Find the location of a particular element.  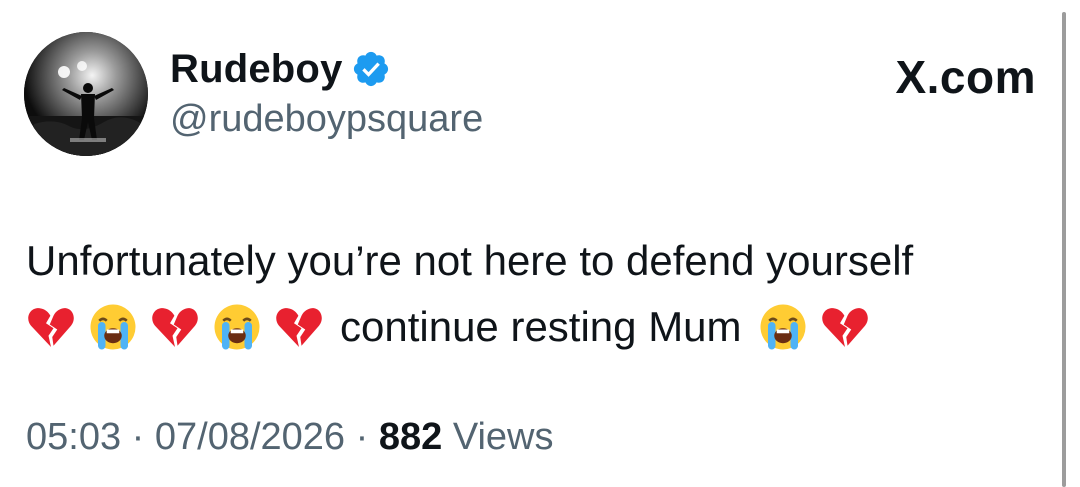

scrollbar is located at coordinates (1064, 249).